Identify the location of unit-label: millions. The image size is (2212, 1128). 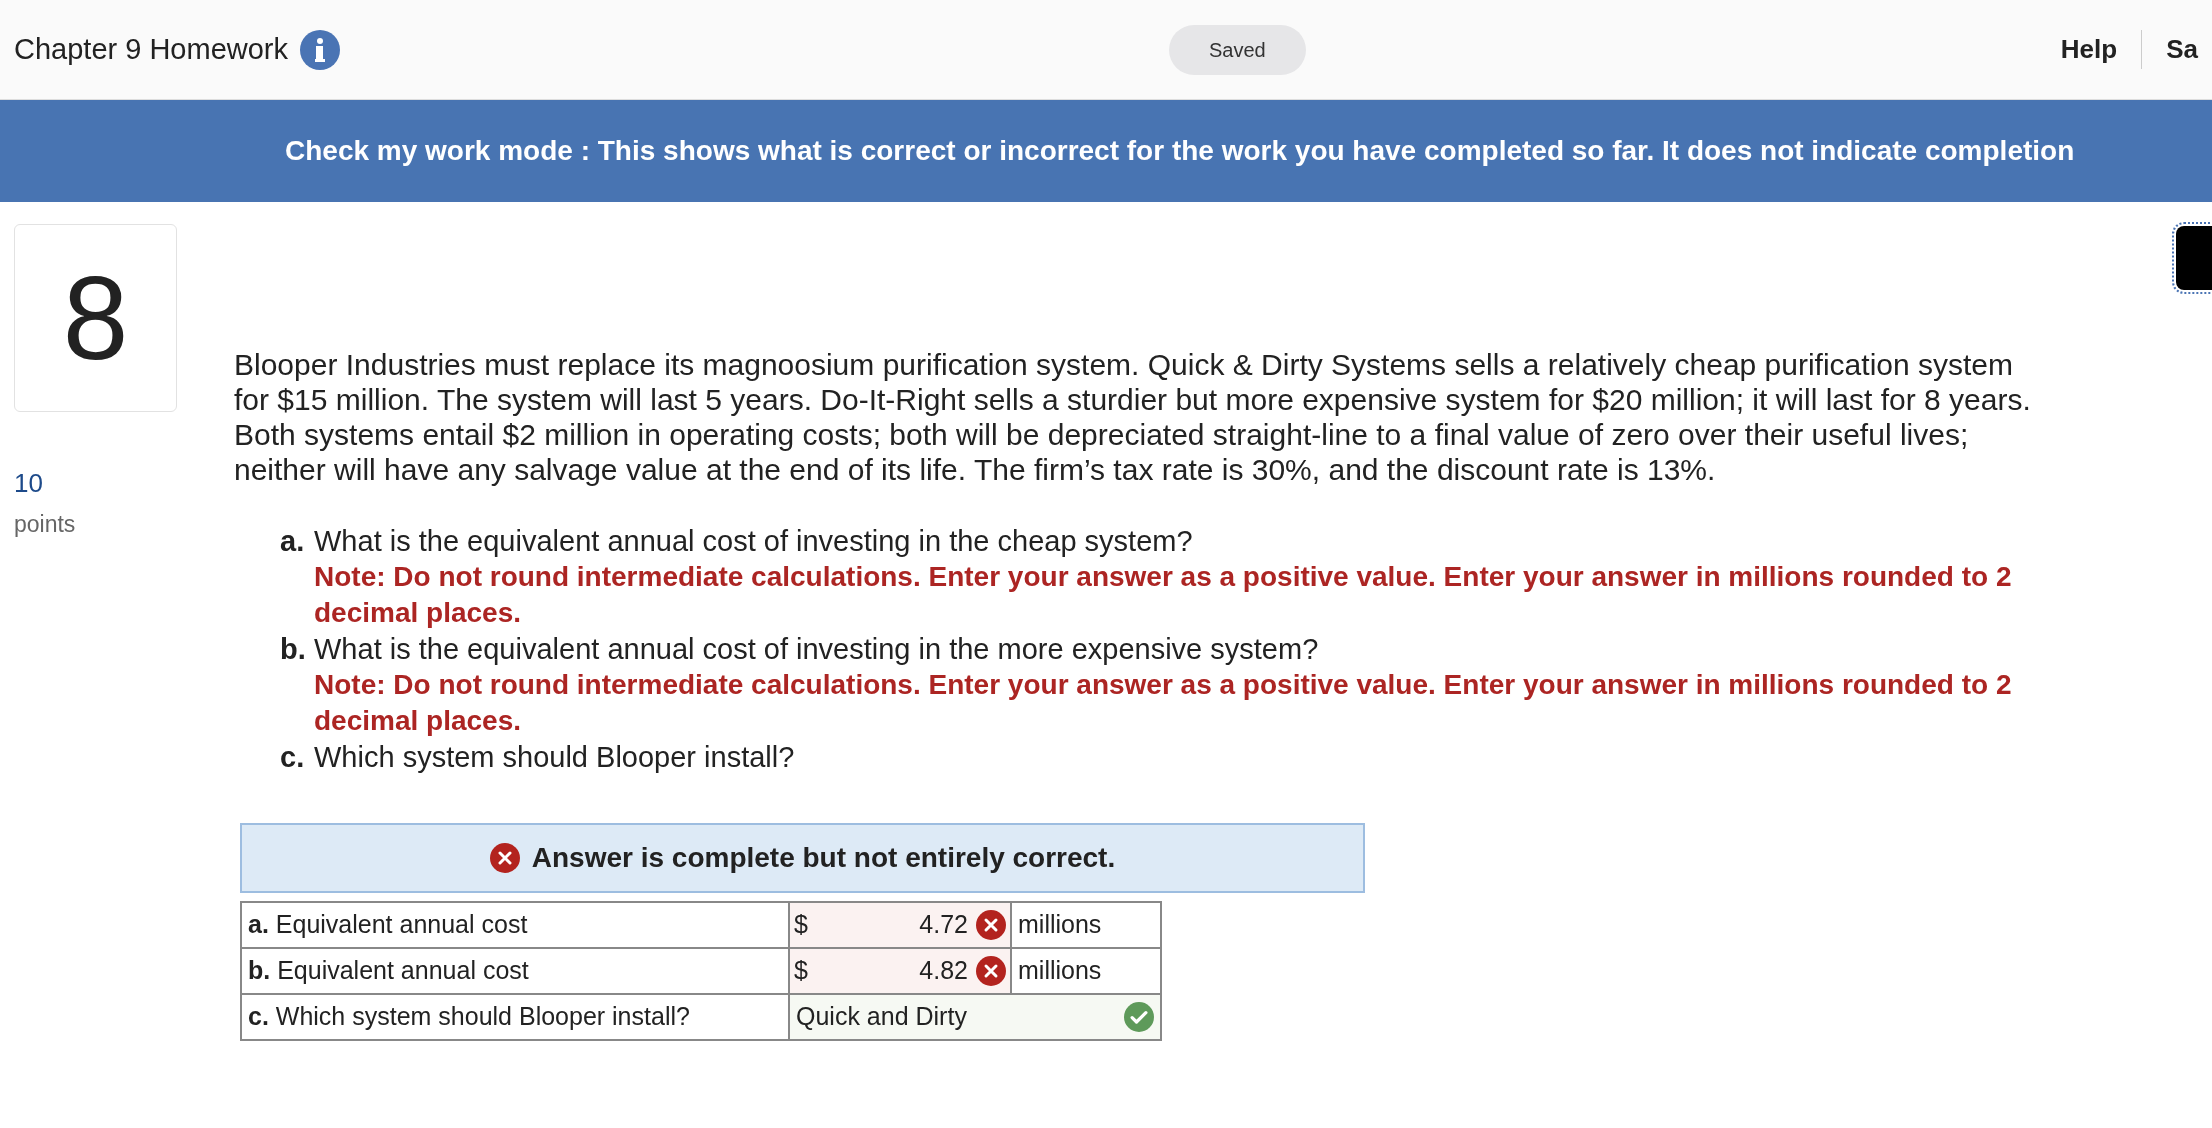
(1086, 925).